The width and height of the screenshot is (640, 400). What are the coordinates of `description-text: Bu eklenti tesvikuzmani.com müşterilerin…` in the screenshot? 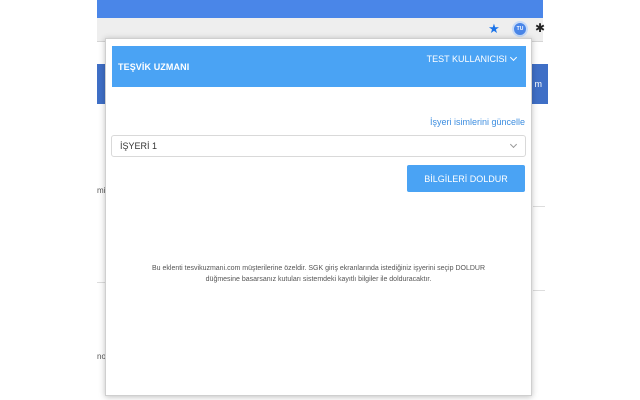 It's located at (318, 274).